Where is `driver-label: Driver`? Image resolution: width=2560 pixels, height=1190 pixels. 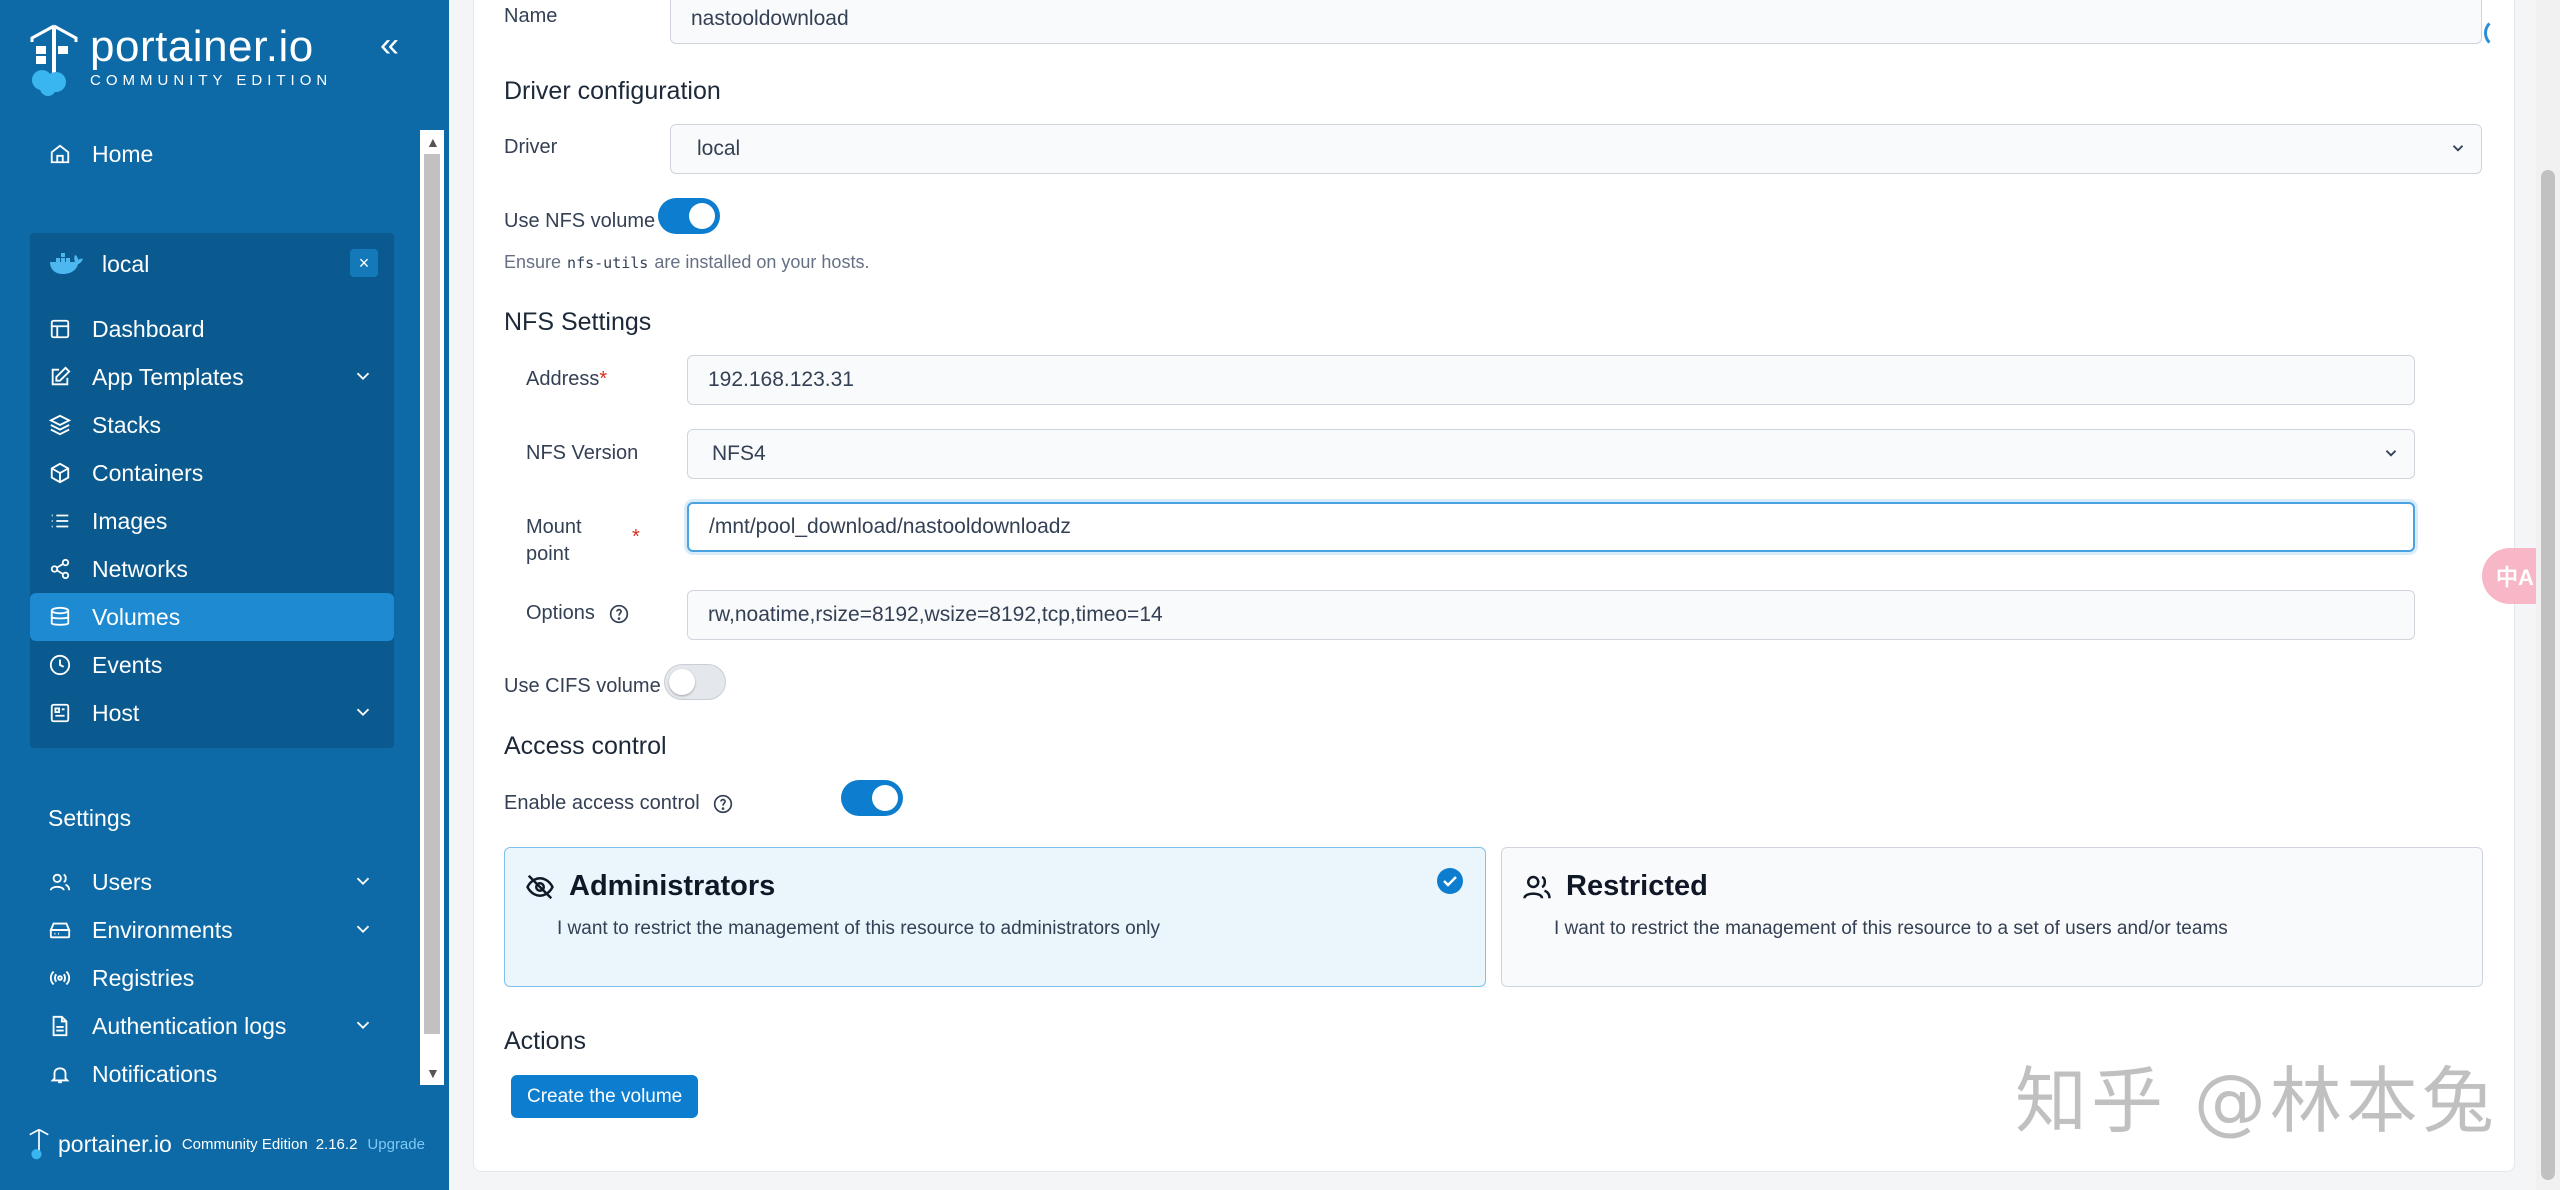
driver-label: Driver is located at coordinates (531, 147).